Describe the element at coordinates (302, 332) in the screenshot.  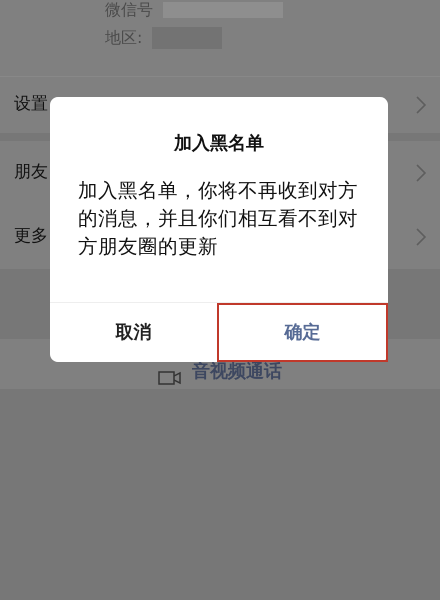
I see `confirm-button: 确定` at that location.